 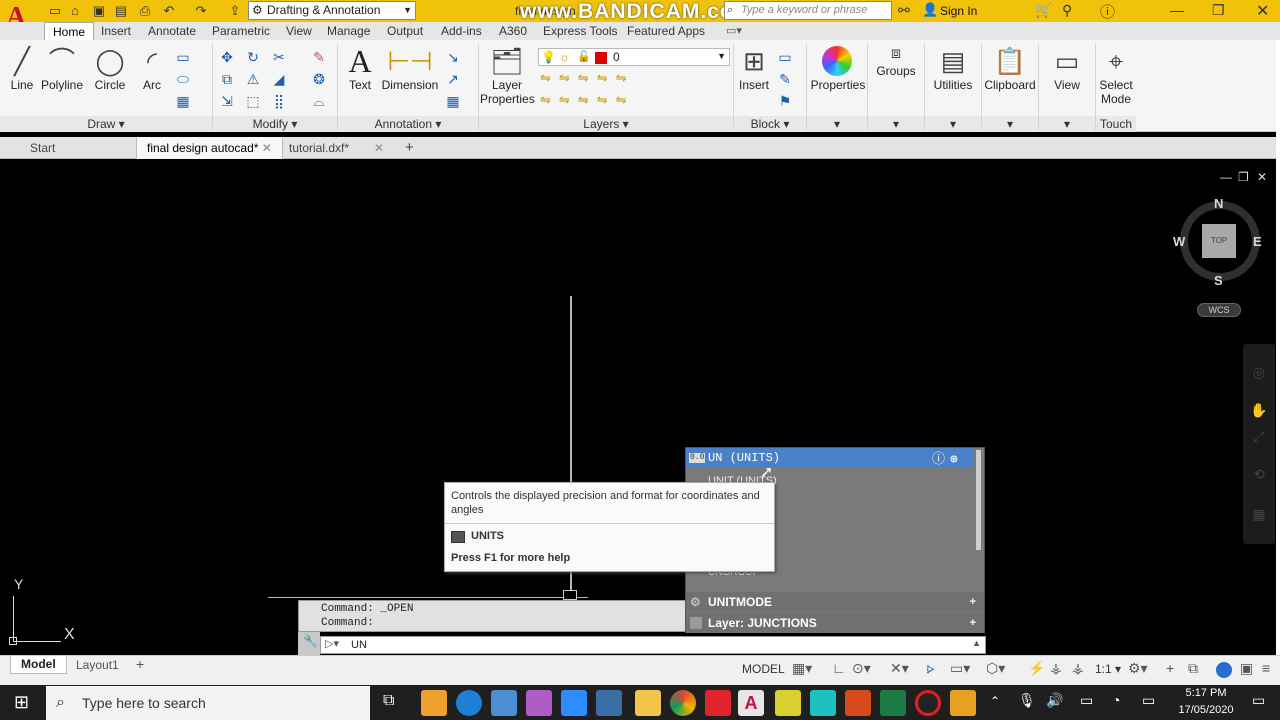 I want to click on undo-icon: ↶, so click(x=169, y=11).